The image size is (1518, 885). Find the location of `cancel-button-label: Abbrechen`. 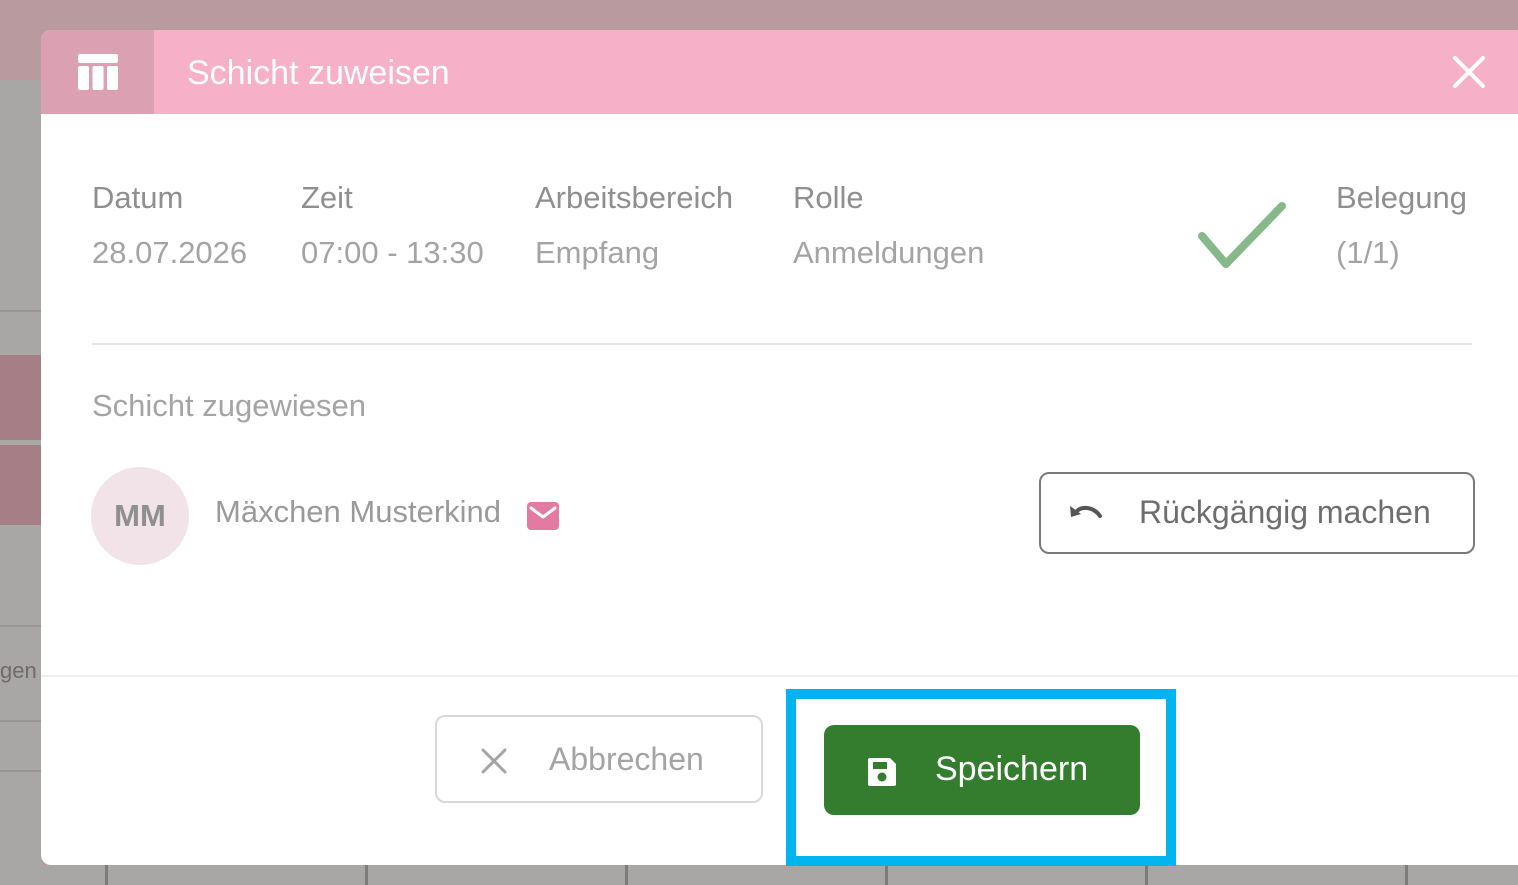

cancel-button-label: Abbrechen is located at coordinates (626, 759).